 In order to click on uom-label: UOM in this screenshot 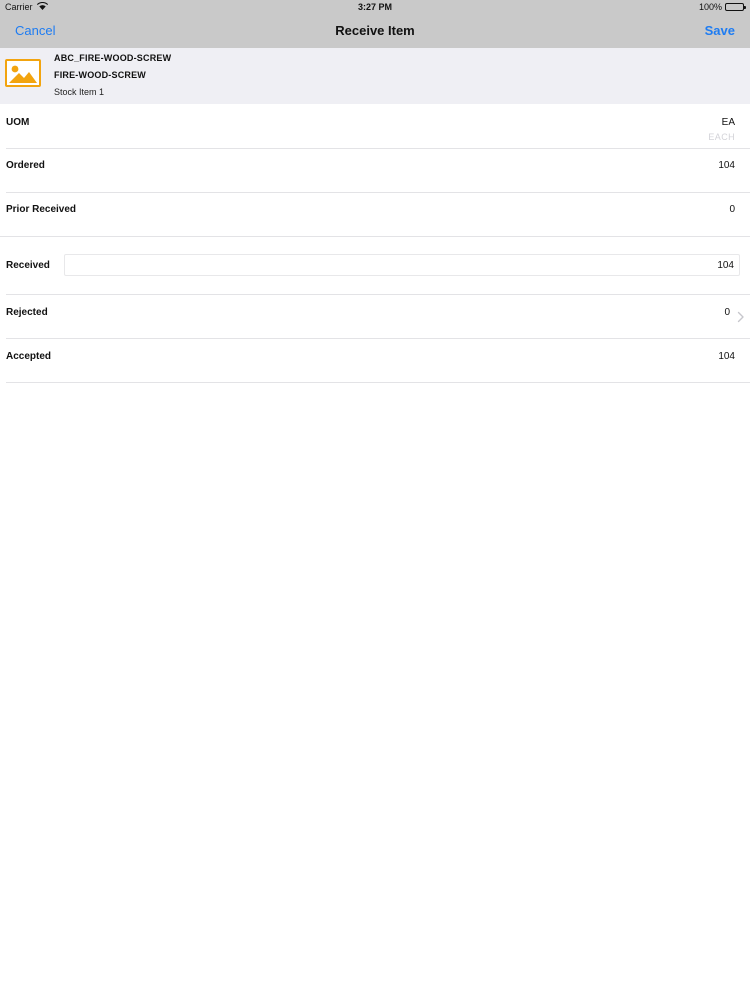, I will do `click(18, 122)`.